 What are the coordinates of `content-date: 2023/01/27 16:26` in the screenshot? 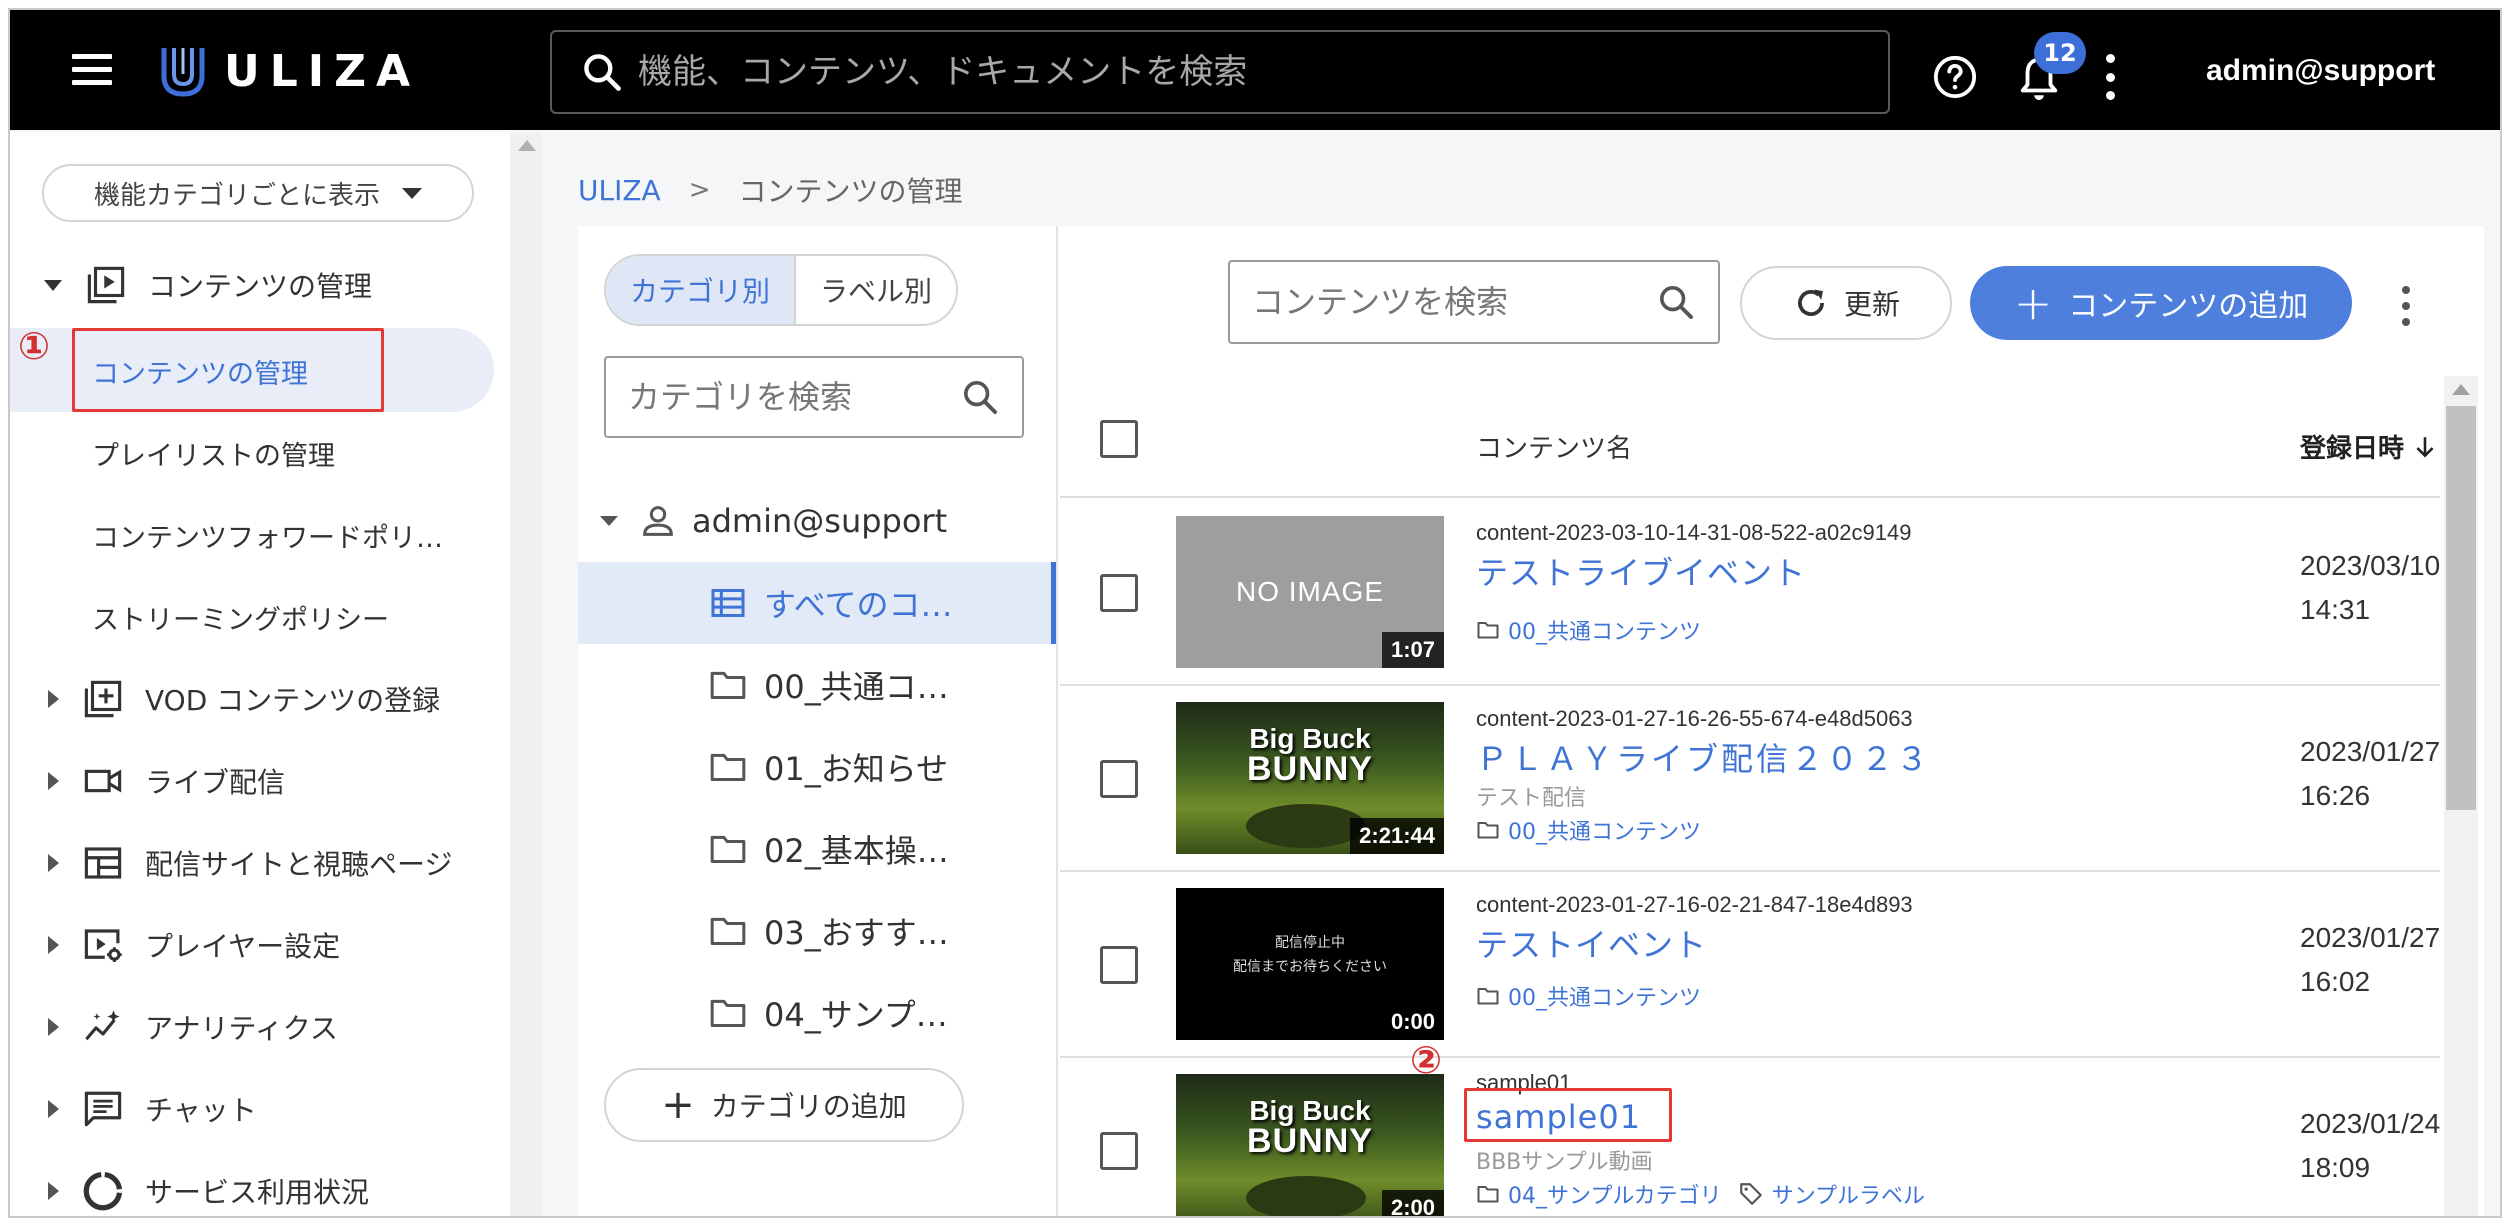 It's located at (2370, 774).